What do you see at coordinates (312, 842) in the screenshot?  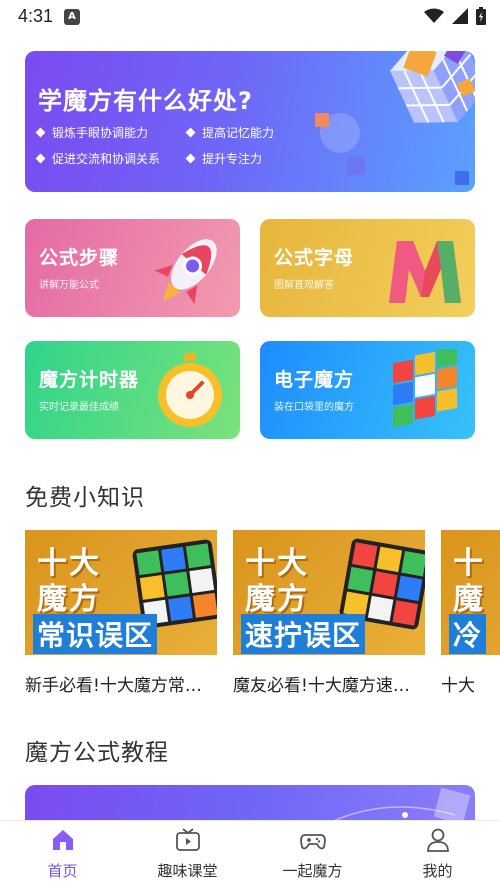 I see `gamepad-icon` at bounding box center [312, 842].